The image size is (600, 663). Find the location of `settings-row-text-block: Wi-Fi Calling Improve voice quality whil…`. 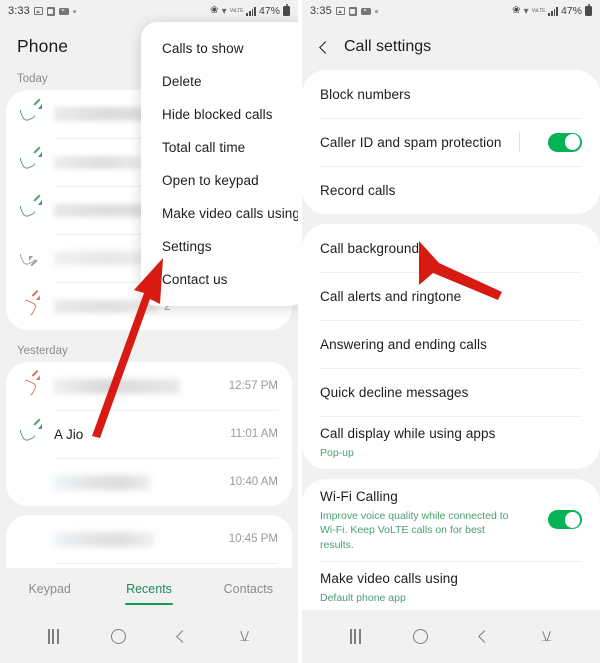

settings-row-text-block: Wi-Fi Calling Improve voice quality whil… is located at coordinates (420, 520).